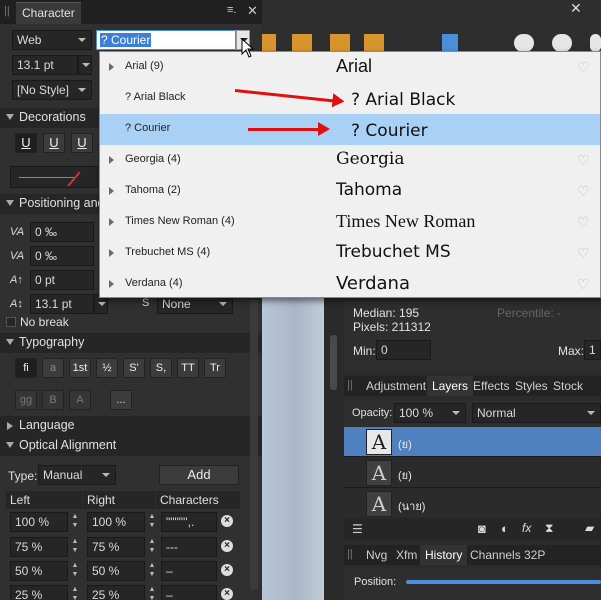  Describe the element at coordinates (166, 40) in the screenshot. I see `font-family-input: ? Courier` at that location.